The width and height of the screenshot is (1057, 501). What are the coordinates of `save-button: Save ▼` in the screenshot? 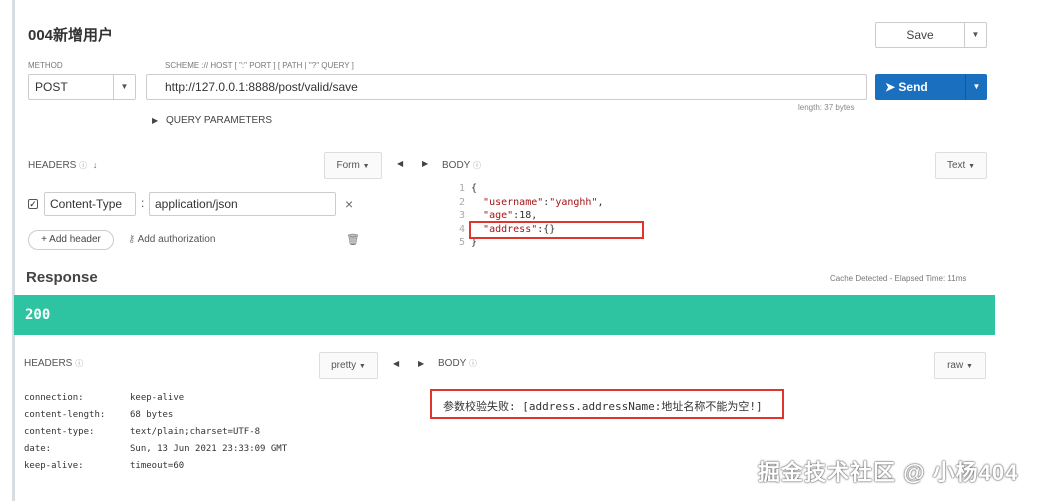 It's located at (931, 35).